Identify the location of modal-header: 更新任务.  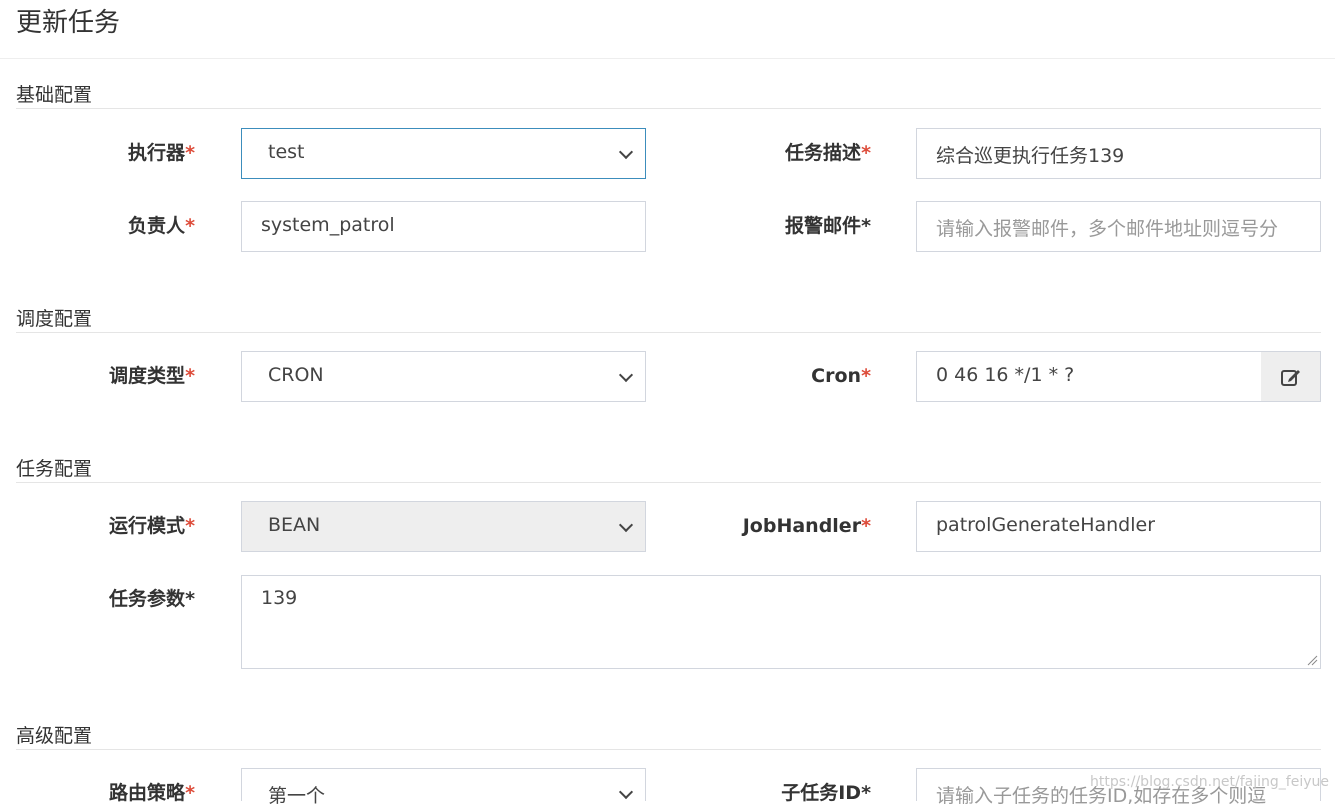
(667, 29).